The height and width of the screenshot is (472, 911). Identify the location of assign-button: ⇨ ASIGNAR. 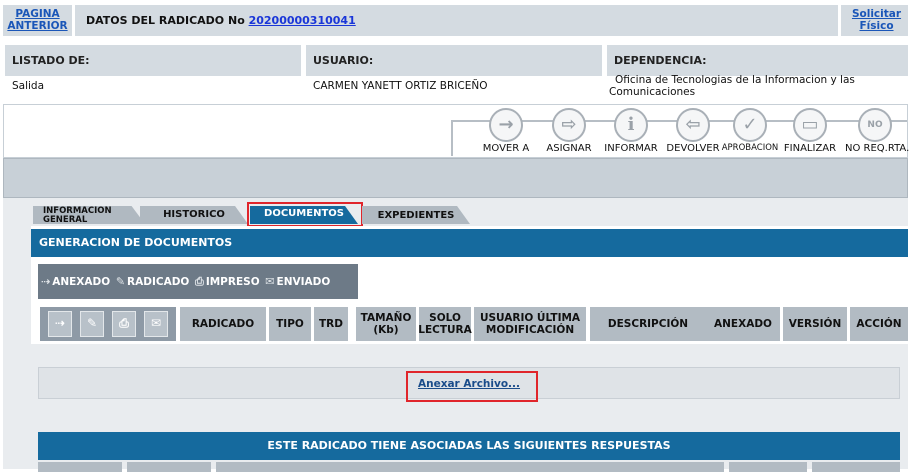
(569, 132).